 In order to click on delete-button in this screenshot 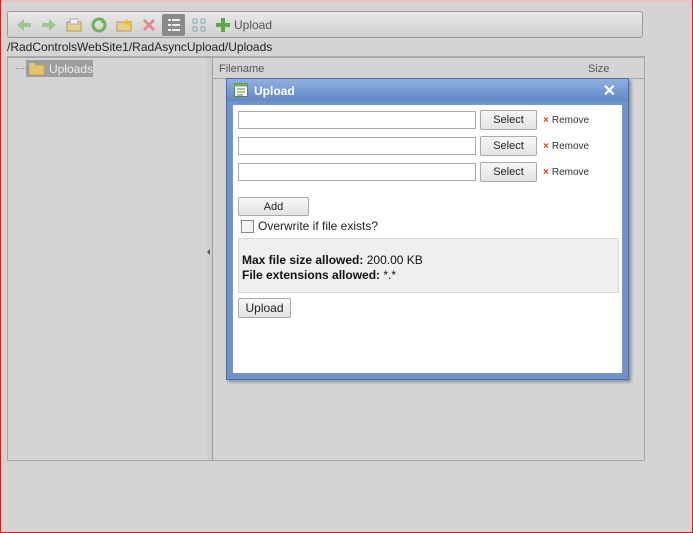, I will do `click(148, 25)`.